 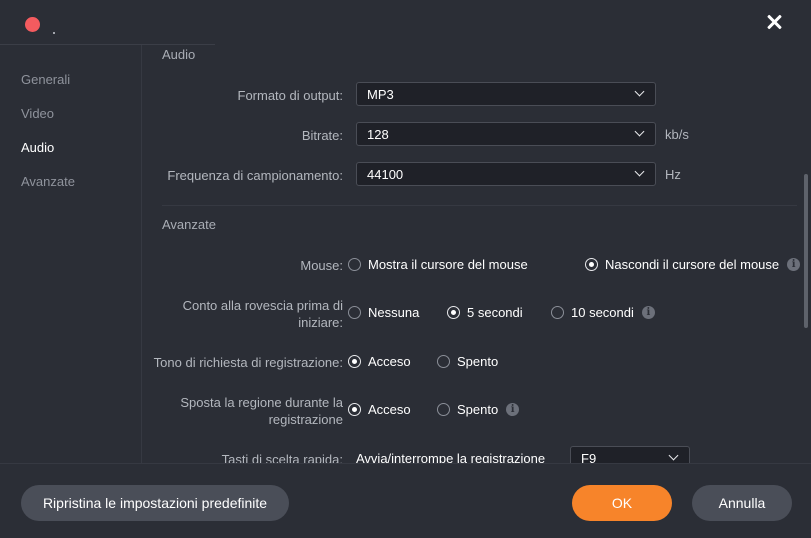 I want to click on move-region-label-line2: registrazione, so click(x=305, y=419).